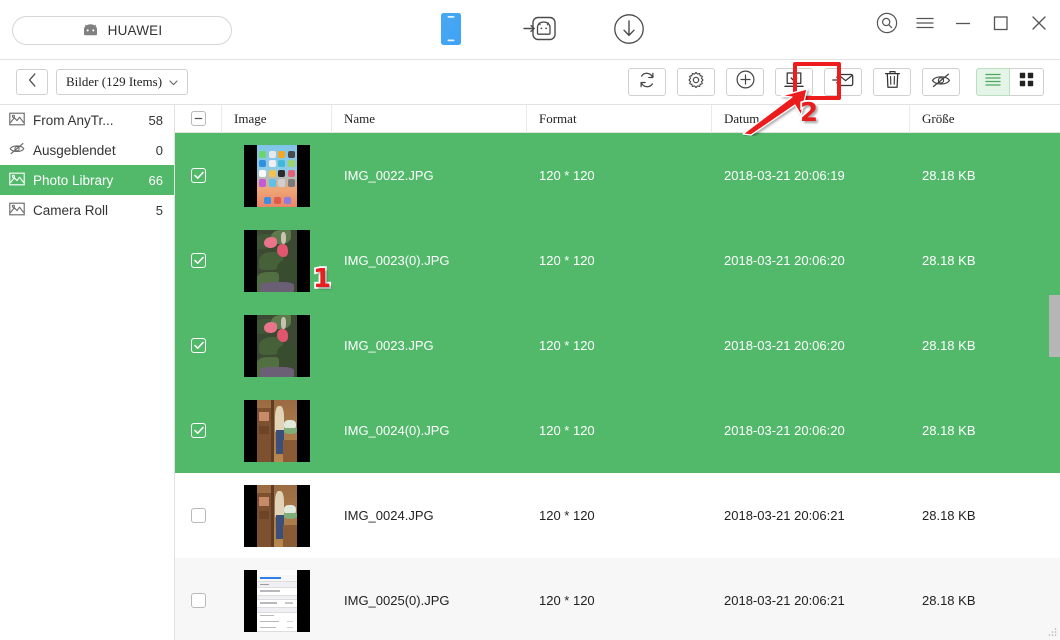  What do you see at coordinates (696, 82) in the screenshot?
I see `settings-button` at bounding box center [696, 82].